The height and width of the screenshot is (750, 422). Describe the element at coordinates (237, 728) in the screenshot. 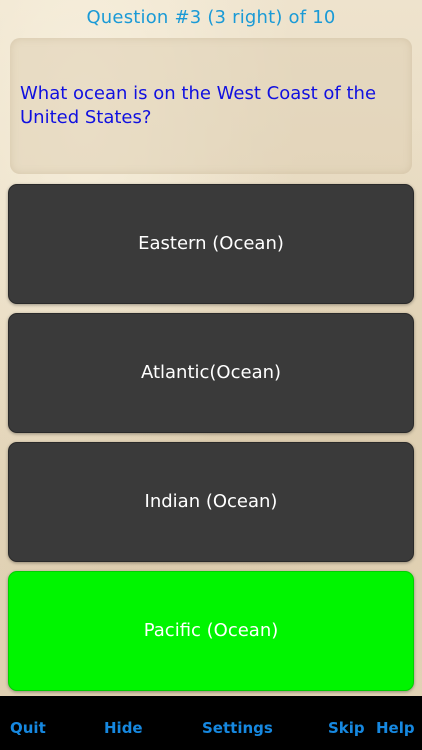

I see `settings-button: Settings` at that location.